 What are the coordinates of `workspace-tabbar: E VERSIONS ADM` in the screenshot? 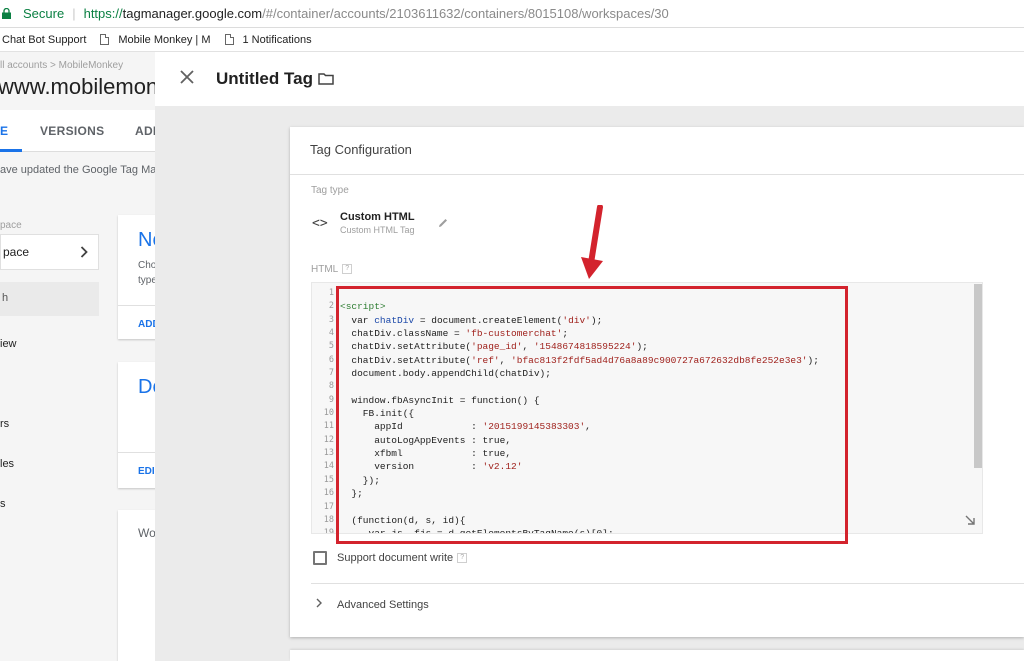 It's located at (80, 131).